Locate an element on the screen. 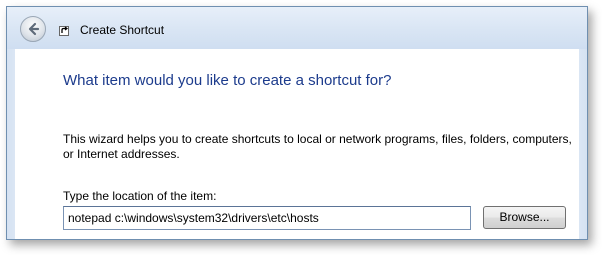 The width and height of the screenshot is (602, 255). window-frame-left is located at coordinates (11, 144).